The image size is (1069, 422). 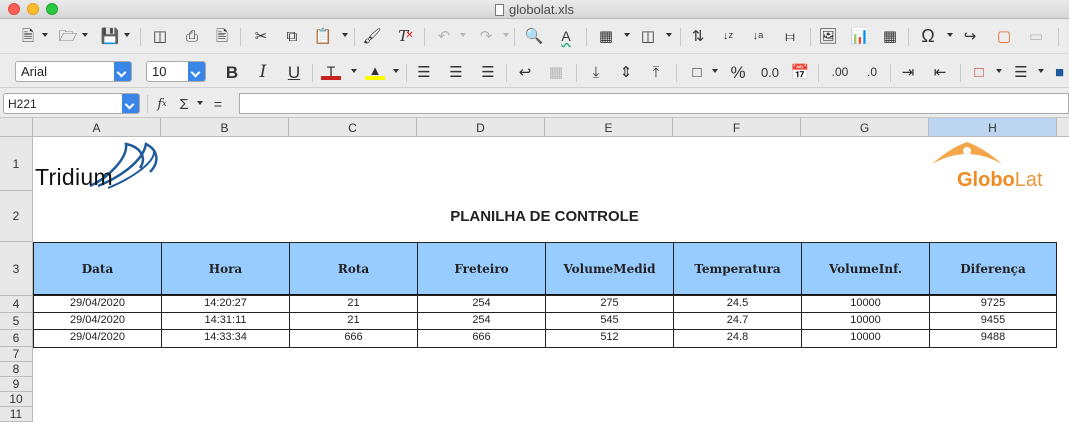 I want to click on align-top-icon: ⤓, so click(x=596, y=72).